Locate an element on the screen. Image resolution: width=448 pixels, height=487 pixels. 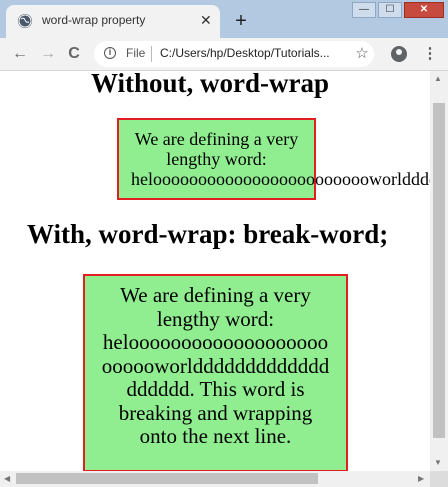
profile-avatar-icon is located at coordinates (399, 54).